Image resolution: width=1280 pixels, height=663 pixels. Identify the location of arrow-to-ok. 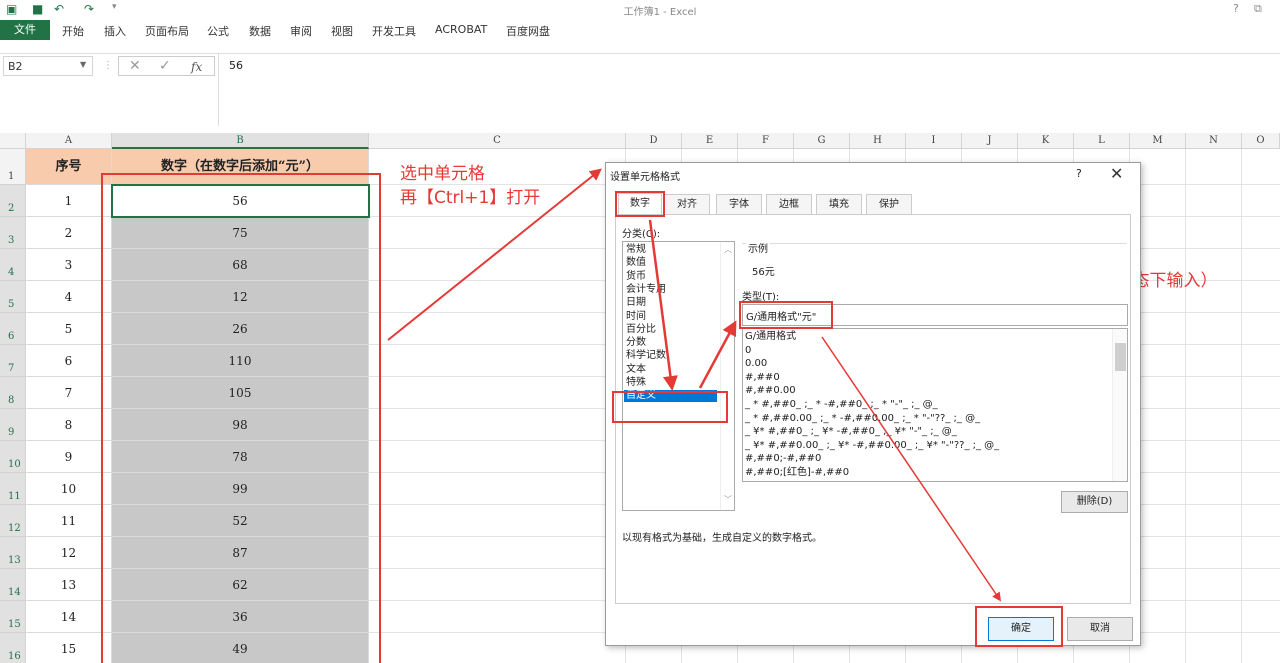
(911, 469).